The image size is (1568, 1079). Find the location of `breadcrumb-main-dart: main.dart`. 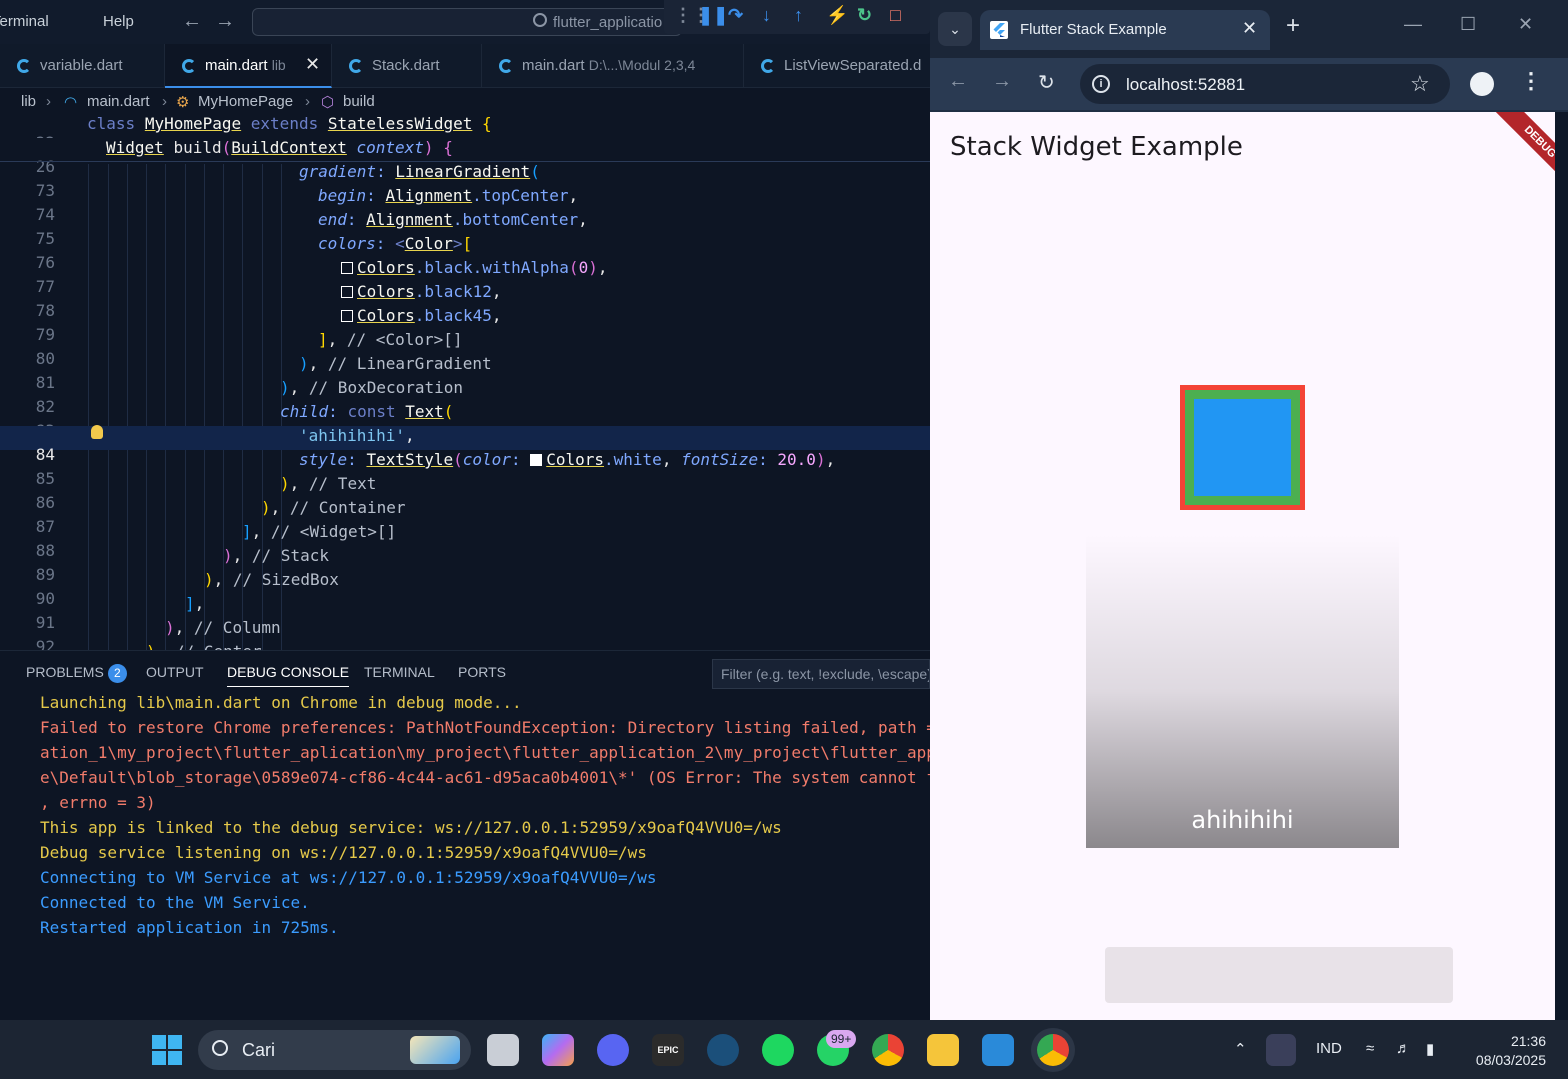

breadcrumb-main-dart: main.dart is located at coordinates (118, 101).